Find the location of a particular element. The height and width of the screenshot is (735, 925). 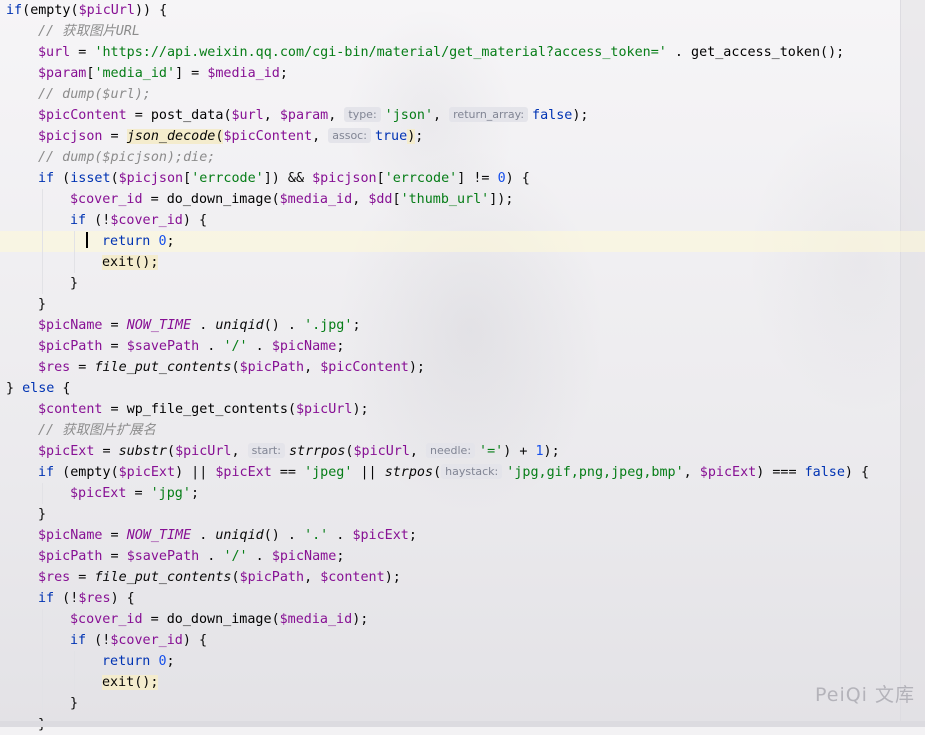

code-token: ]) && is located at coordinates (288, 178).